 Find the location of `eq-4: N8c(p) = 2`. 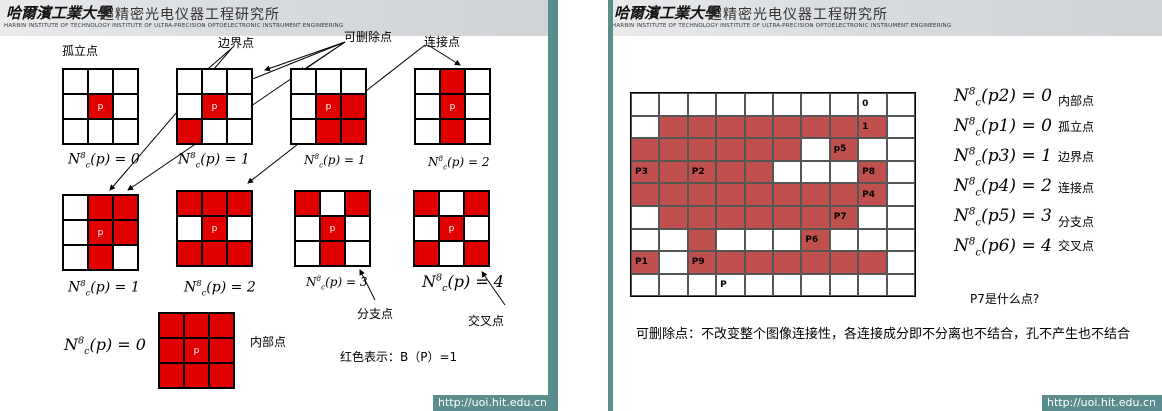

eq-4: N8c(p) = 2 is located at coordinates (459, 163).